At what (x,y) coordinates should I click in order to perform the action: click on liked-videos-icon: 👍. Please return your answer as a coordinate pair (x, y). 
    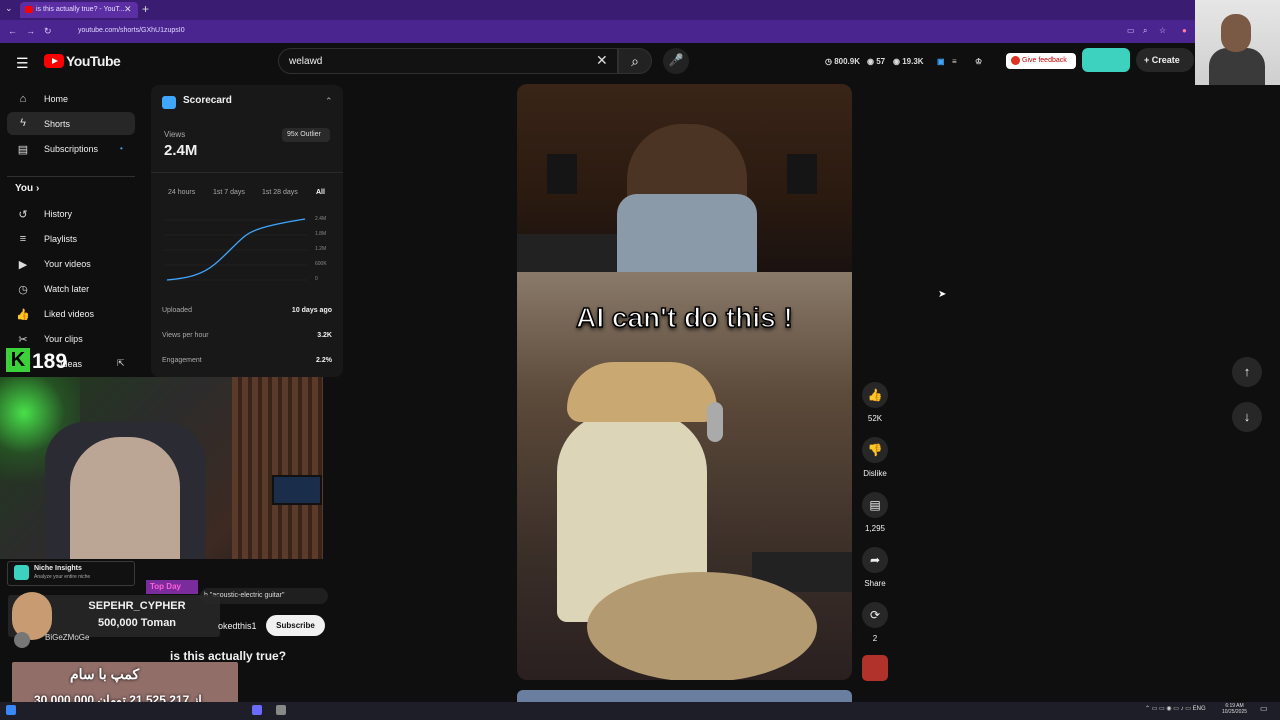
    Looking at the image, I should click on (23, 315).